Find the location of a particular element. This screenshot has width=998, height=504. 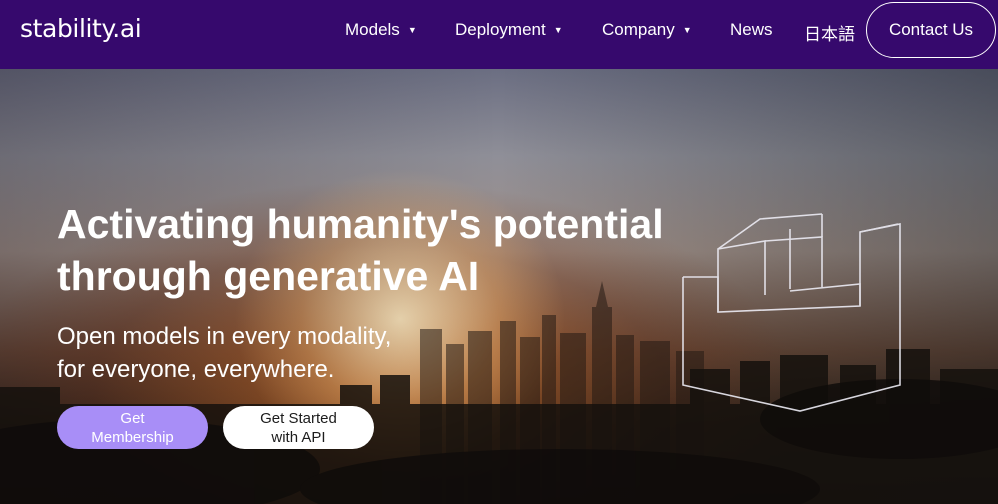

nav-item-label: News is located at coordinates (751, 29).